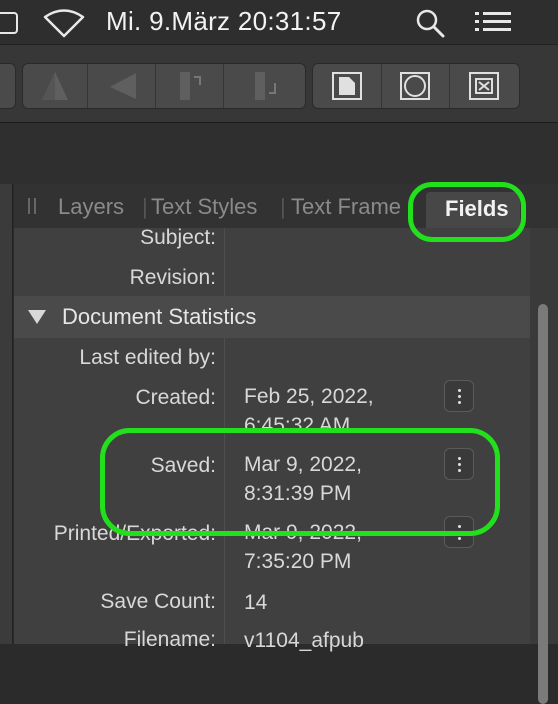  Describe the element at coordinates (279, 153) in the screenshot. I see `context-bar` at that location.